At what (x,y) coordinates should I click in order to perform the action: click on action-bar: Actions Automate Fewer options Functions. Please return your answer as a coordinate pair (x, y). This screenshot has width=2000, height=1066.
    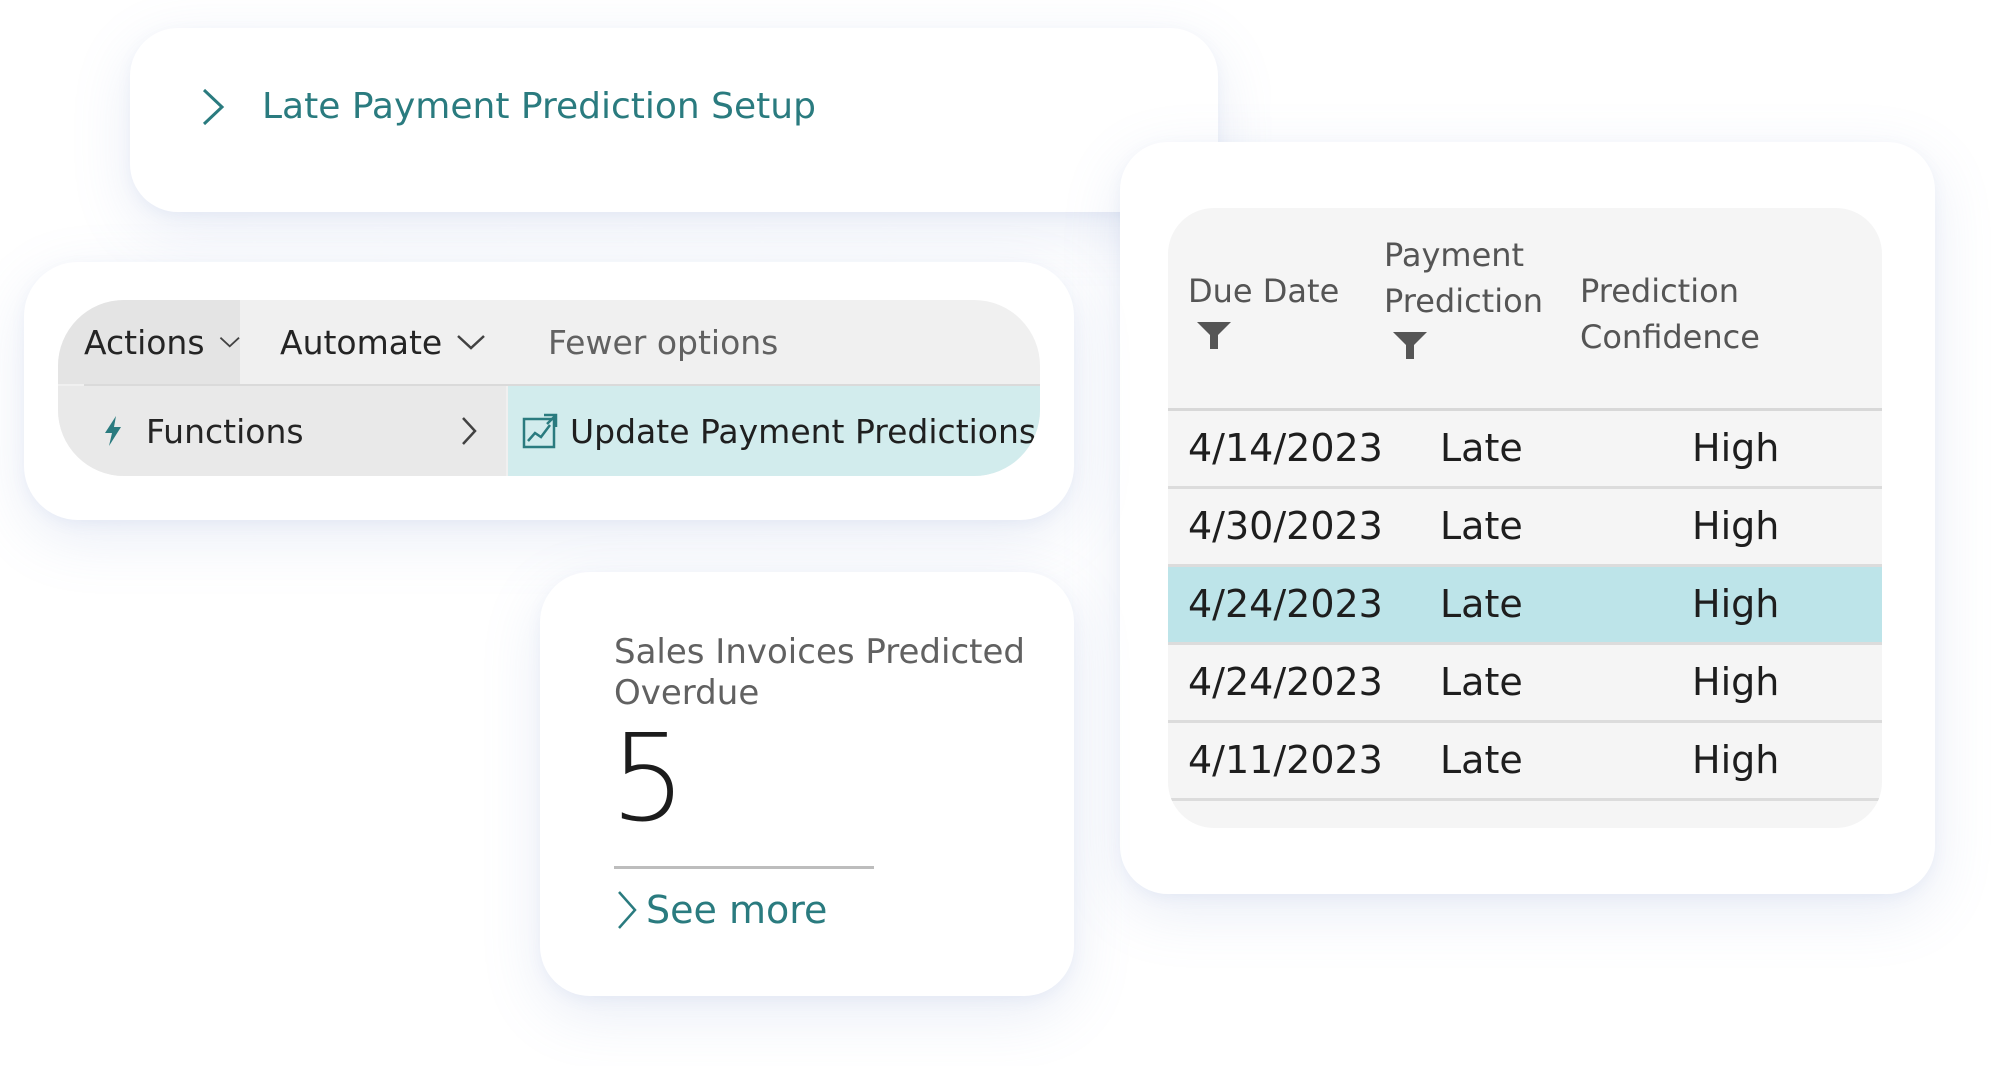
    Looking at the image, I should click on (549, 388).